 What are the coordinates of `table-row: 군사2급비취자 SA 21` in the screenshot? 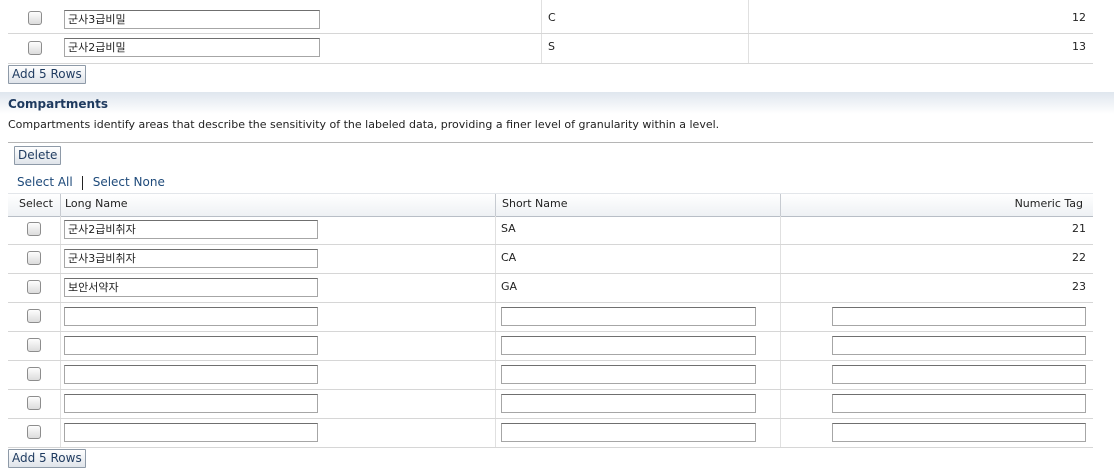 It's located at (550, 230).